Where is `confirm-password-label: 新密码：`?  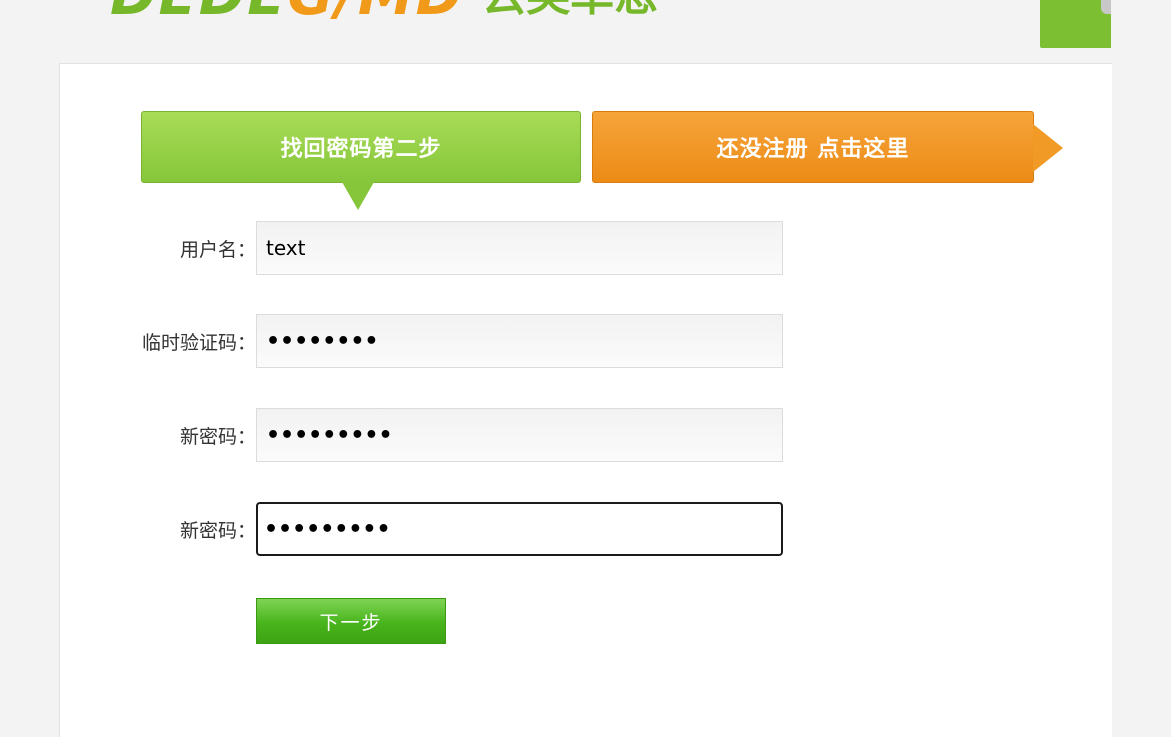
confirm-password-label: 新密码： is located at coordinates (217, 530).